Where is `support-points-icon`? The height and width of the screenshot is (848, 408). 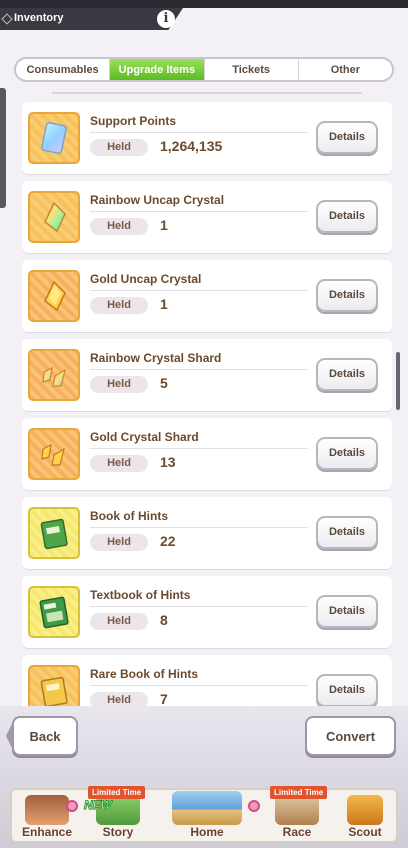 support-points-icon is located at coordinates (54, 138).